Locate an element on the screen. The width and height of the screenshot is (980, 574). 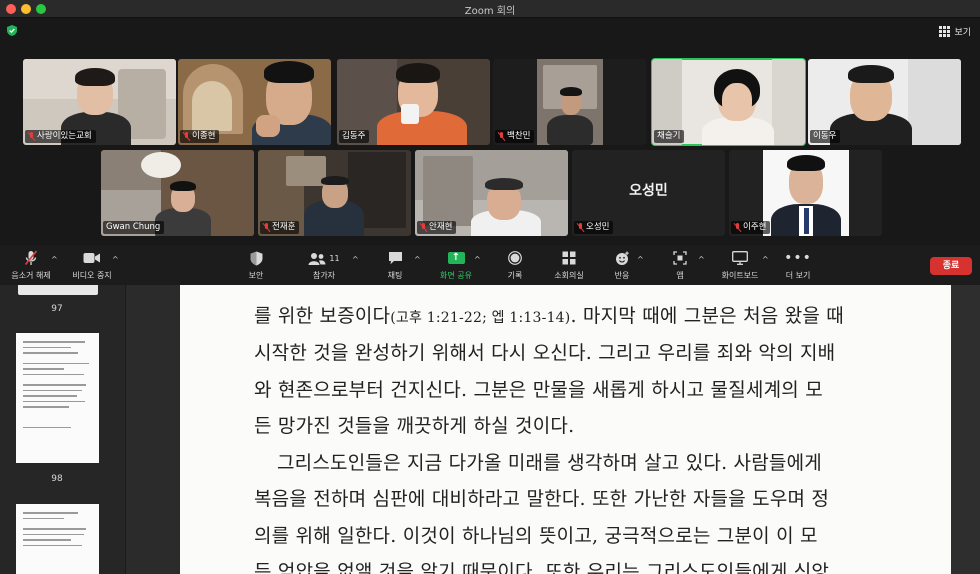
participant-name: 이주현 is located at coordinates (751, 227).